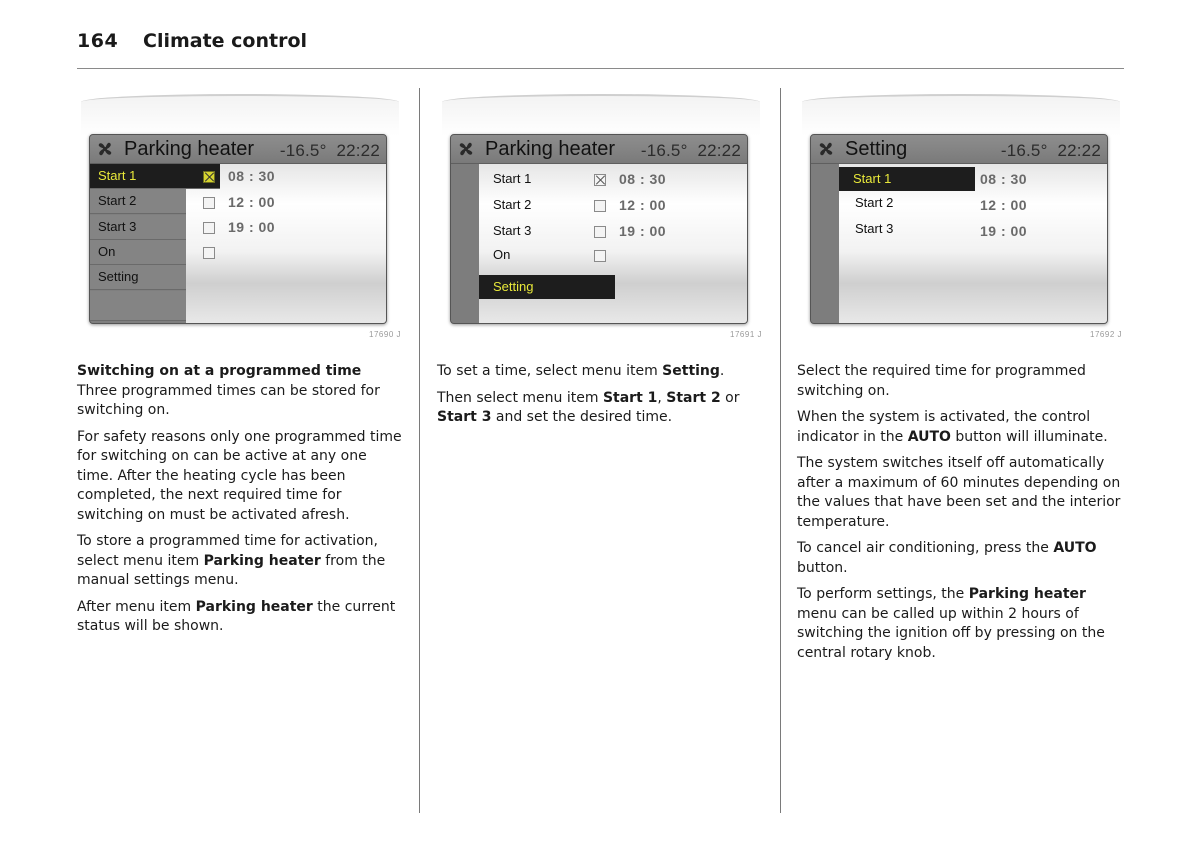 The image size is (1200, 847). What do you see at coordinates (613, 243) in the screenshot?
I see `screen-content` at bounding box center [613, 243].